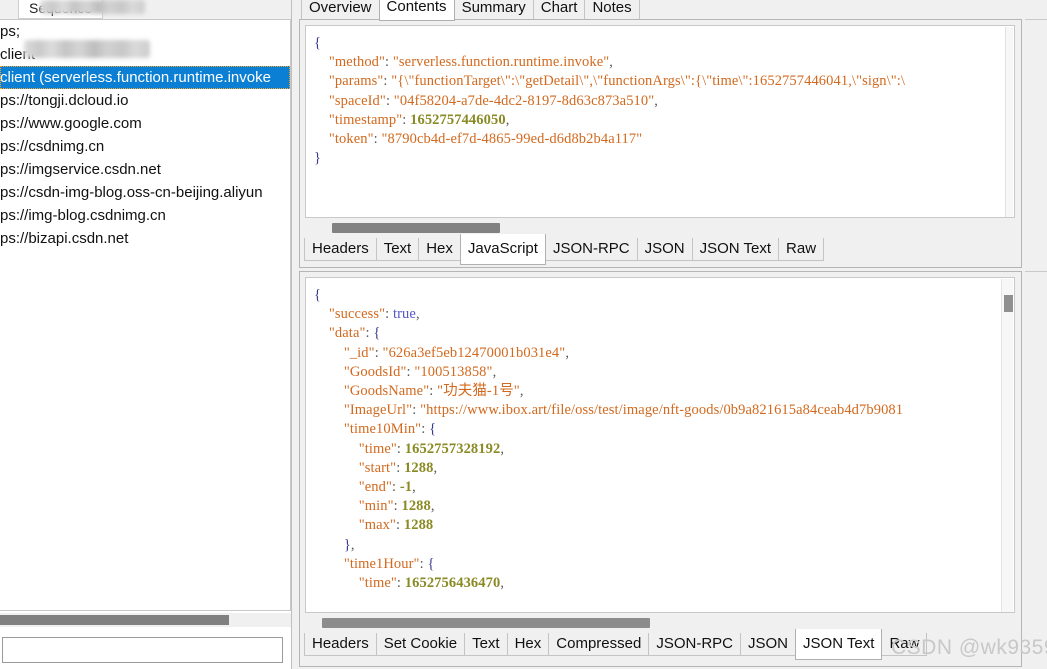  What do you see at coordinates (1009, 122) in the screenshot?
I see `request-vscrollbar` at bounding box center [1009, 122].